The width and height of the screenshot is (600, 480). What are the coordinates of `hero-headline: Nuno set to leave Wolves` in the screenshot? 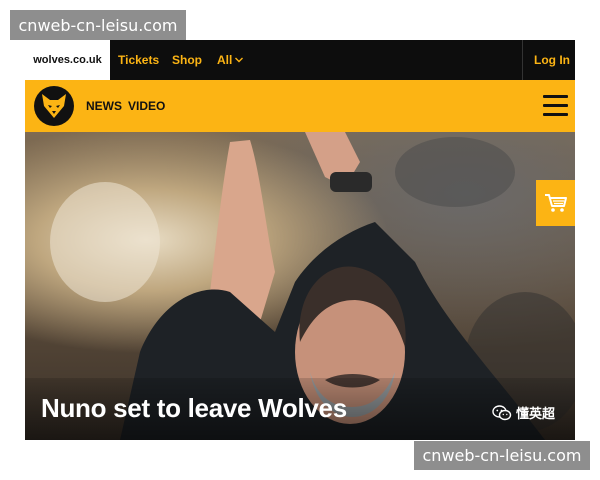 It's located at (194, 408).